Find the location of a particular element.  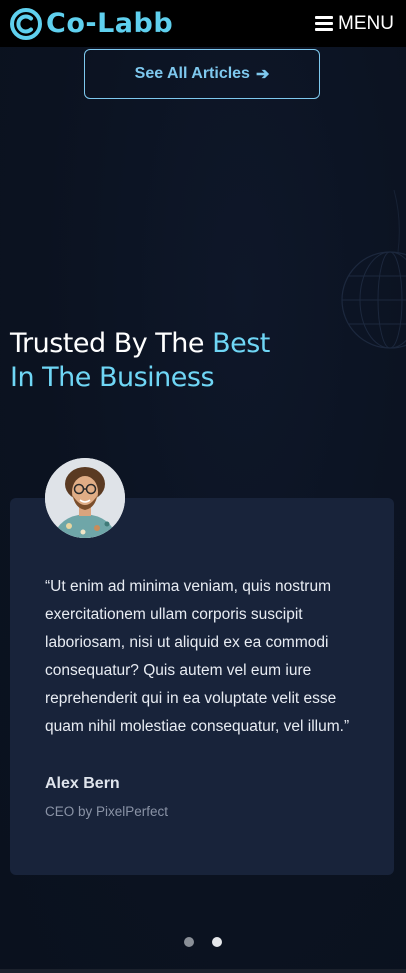

menu-label: MENU is located at coordinates (366, 23).